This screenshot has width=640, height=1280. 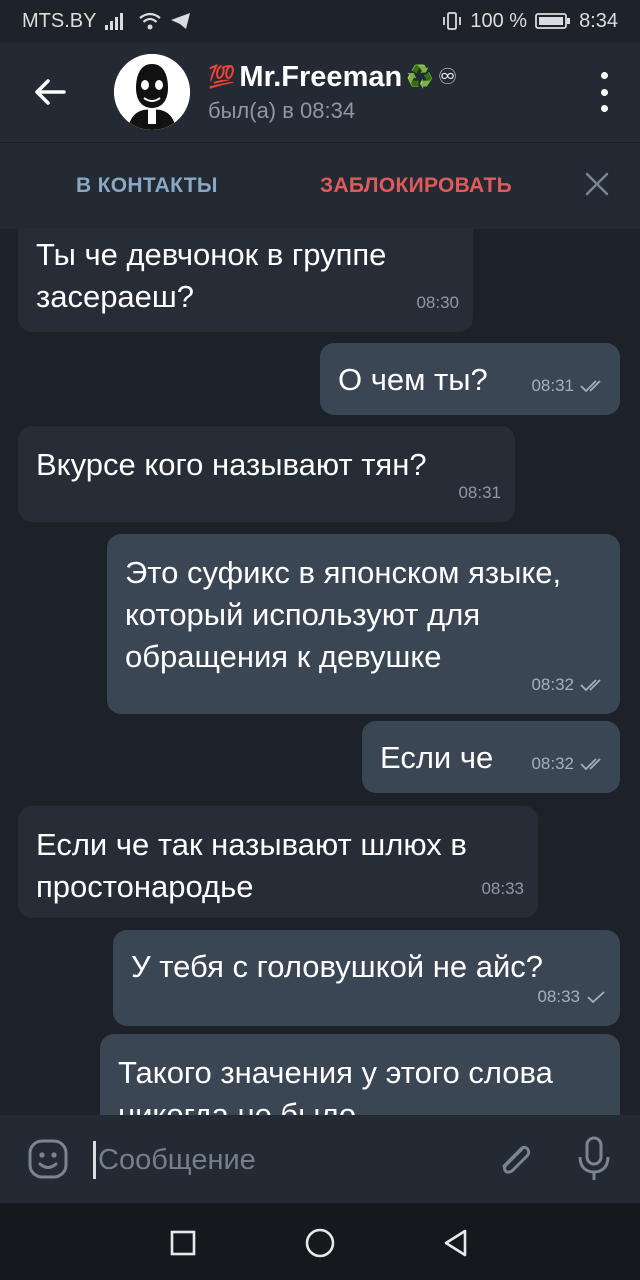 I want to click on vibrate-icon, so click(x=452, y=21).